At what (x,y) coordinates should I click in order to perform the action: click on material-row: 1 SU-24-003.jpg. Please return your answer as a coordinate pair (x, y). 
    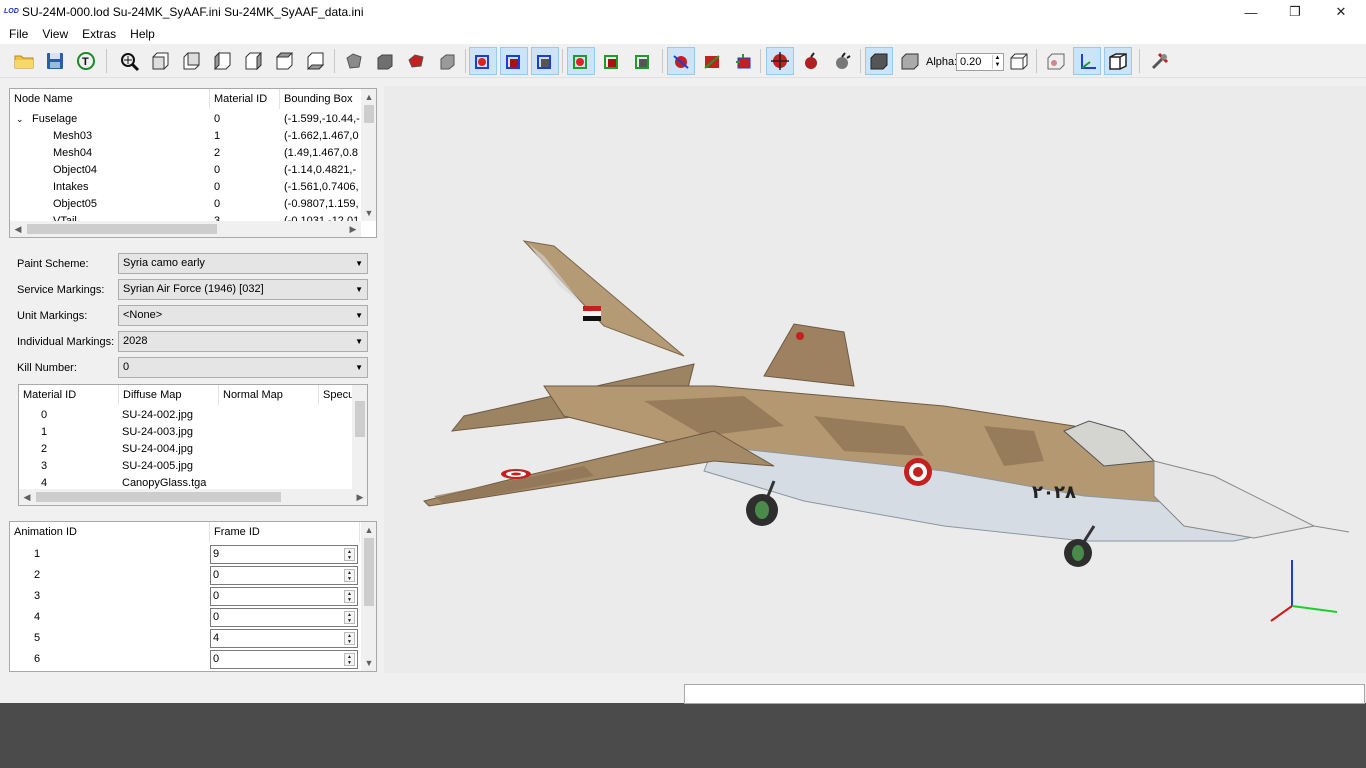
    Looking at the image, I should click on (185, 432).